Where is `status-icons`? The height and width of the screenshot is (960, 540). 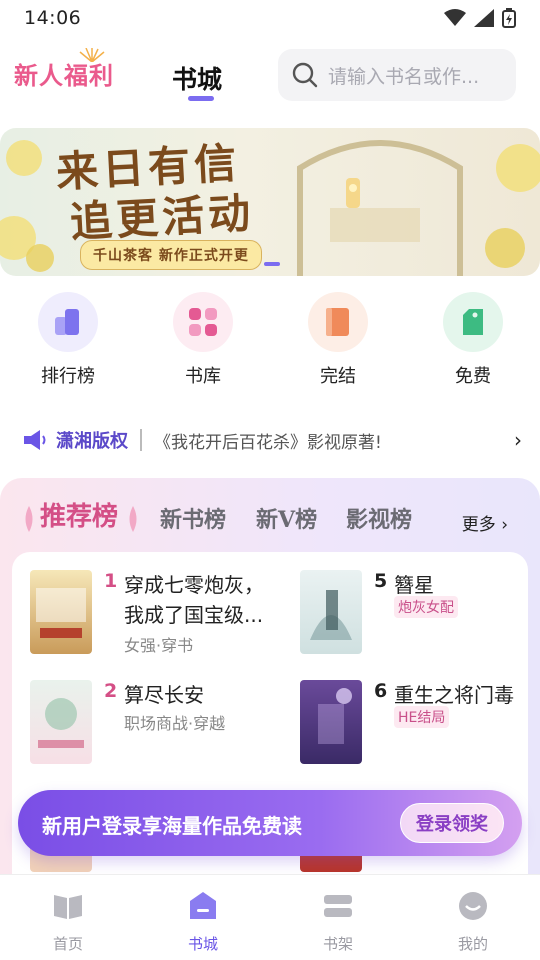 status-icons is located at coordinates (480, 18).